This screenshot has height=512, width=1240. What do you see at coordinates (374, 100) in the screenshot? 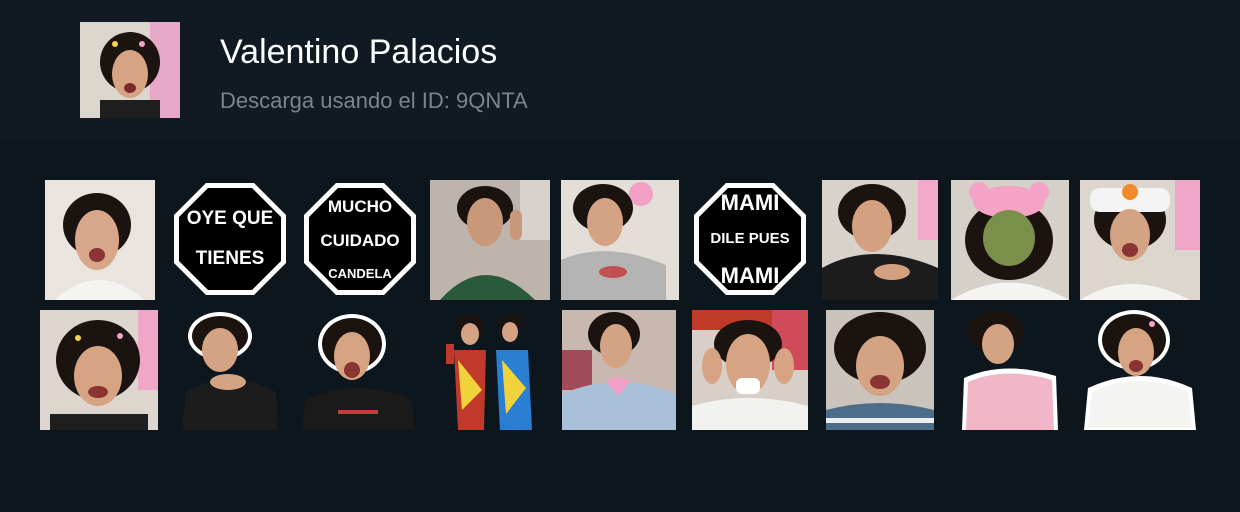
I see `pack-download-id: Descarga usando el ID: 9QNTA` at bounding box center [374, 100].